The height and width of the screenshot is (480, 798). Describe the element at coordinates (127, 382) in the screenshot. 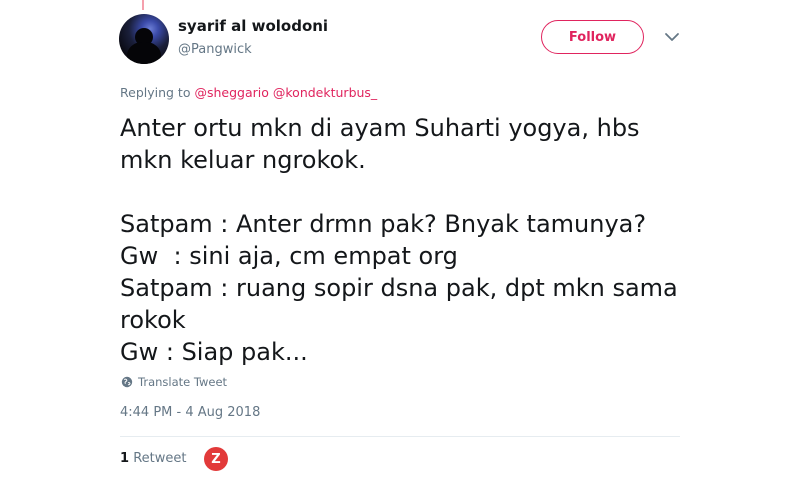

I see `globe-icon` at that location.